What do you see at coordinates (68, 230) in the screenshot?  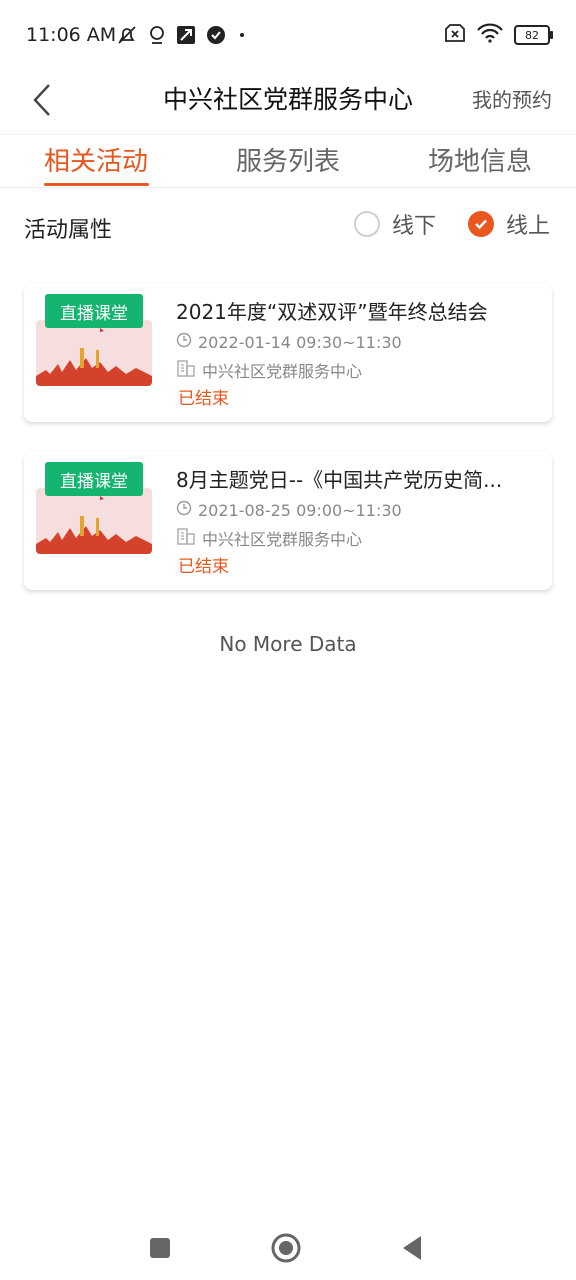 I see `filter-label: 活动属性` at bounding box center [68, 230].